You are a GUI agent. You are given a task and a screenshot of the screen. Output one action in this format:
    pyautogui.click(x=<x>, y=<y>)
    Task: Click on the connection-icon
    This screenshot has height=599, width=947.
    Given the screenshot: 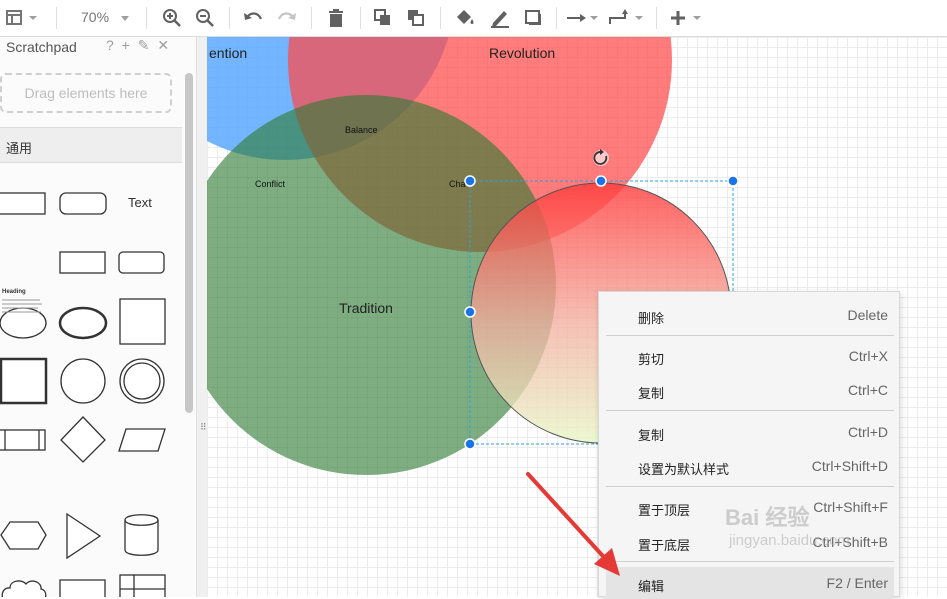 What is the action you would take?
    pyautogui.click(x=583, y=18)
    